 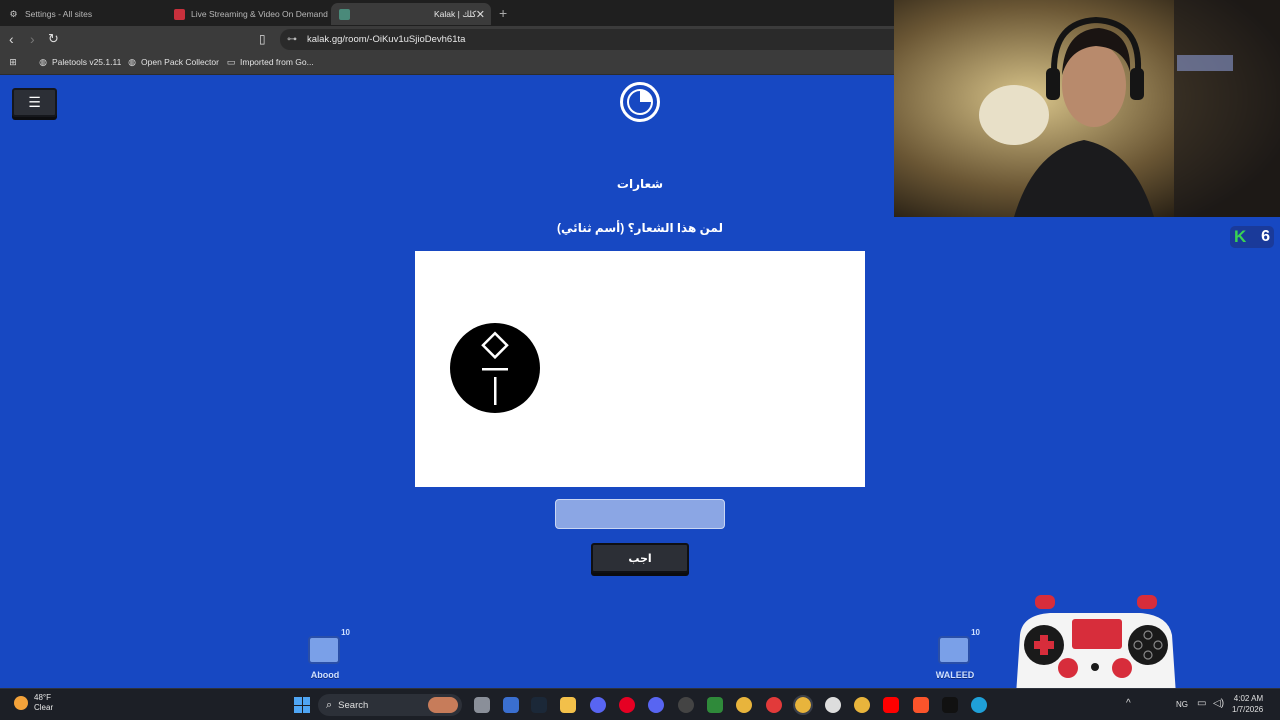 I want to click on back-icon: ‹, so click(x=11, y=39).